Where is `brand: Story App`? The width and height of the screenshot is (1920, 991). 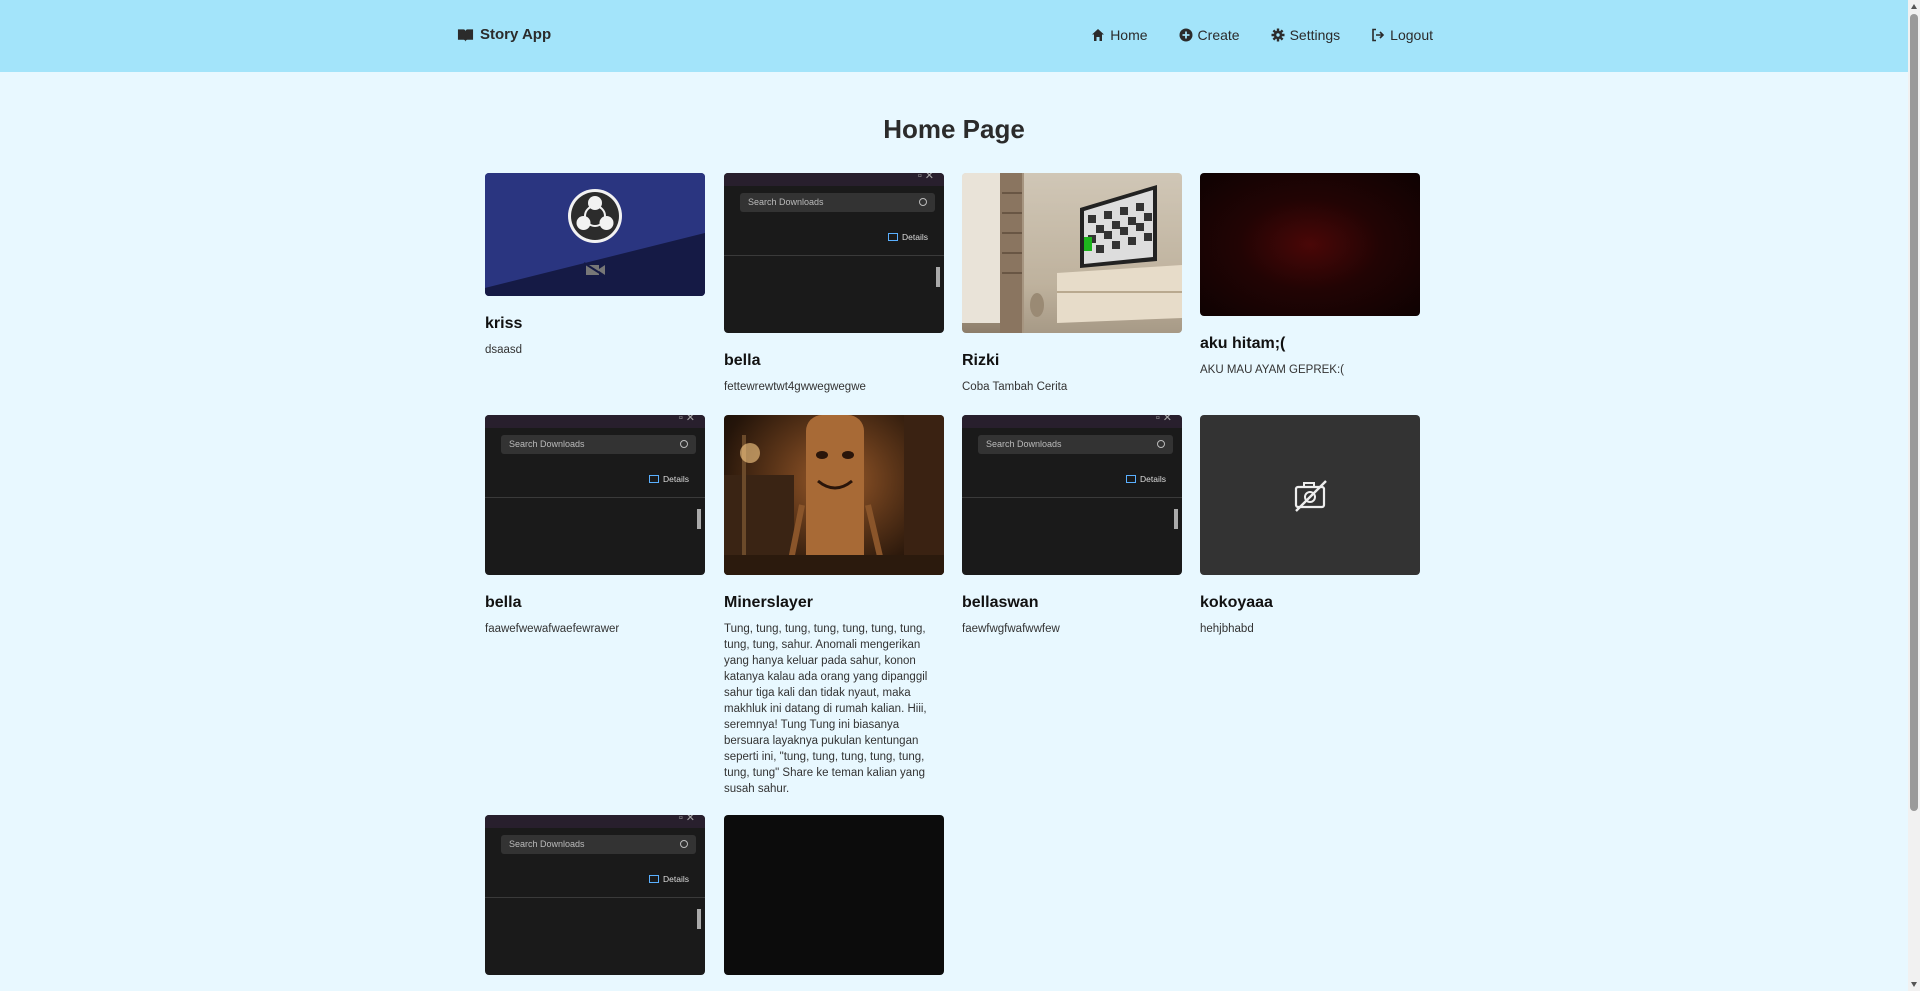
brand: Story App is located at coordinates (504, 34).